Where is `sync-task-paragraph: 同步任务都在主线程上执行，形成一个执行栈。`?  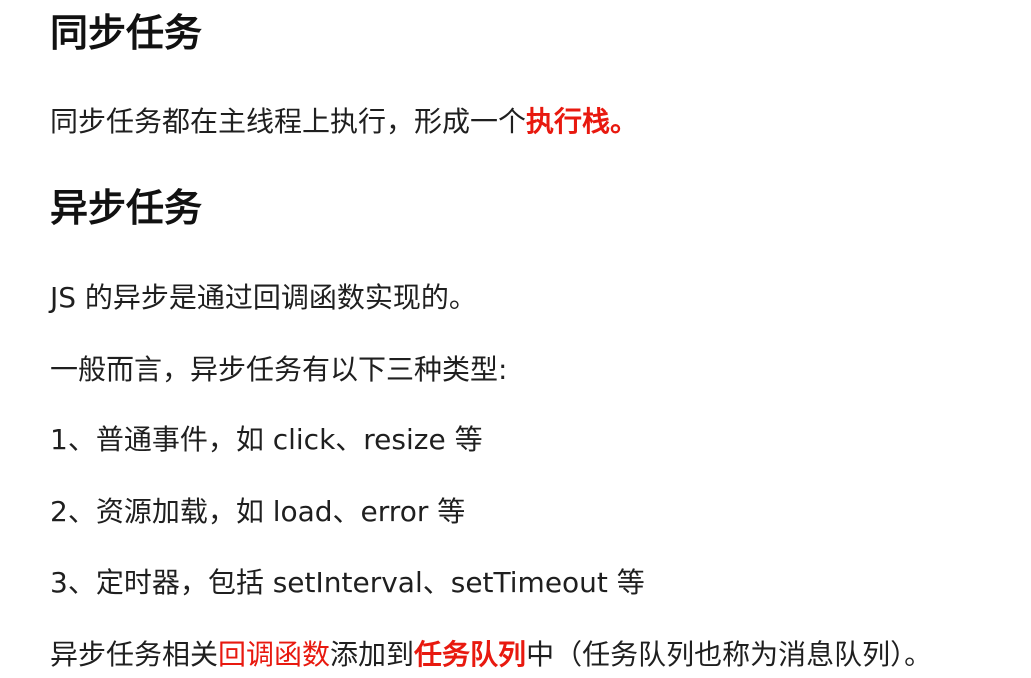
sync-task-paragraph: 同步任务都在主线程上执行，形成一个执行栈。 is located at coordinates (344, 122).